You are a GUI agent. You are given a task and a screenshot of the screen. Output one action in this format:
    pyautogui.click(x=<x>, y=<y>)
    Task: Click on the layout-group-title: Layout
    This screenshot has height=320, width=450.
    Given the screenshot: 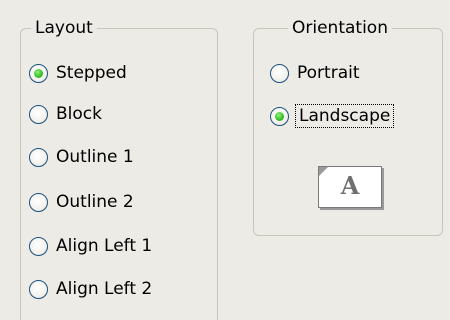 What is the action you would take?
    pyautogui.click(x=64, y=28)
    